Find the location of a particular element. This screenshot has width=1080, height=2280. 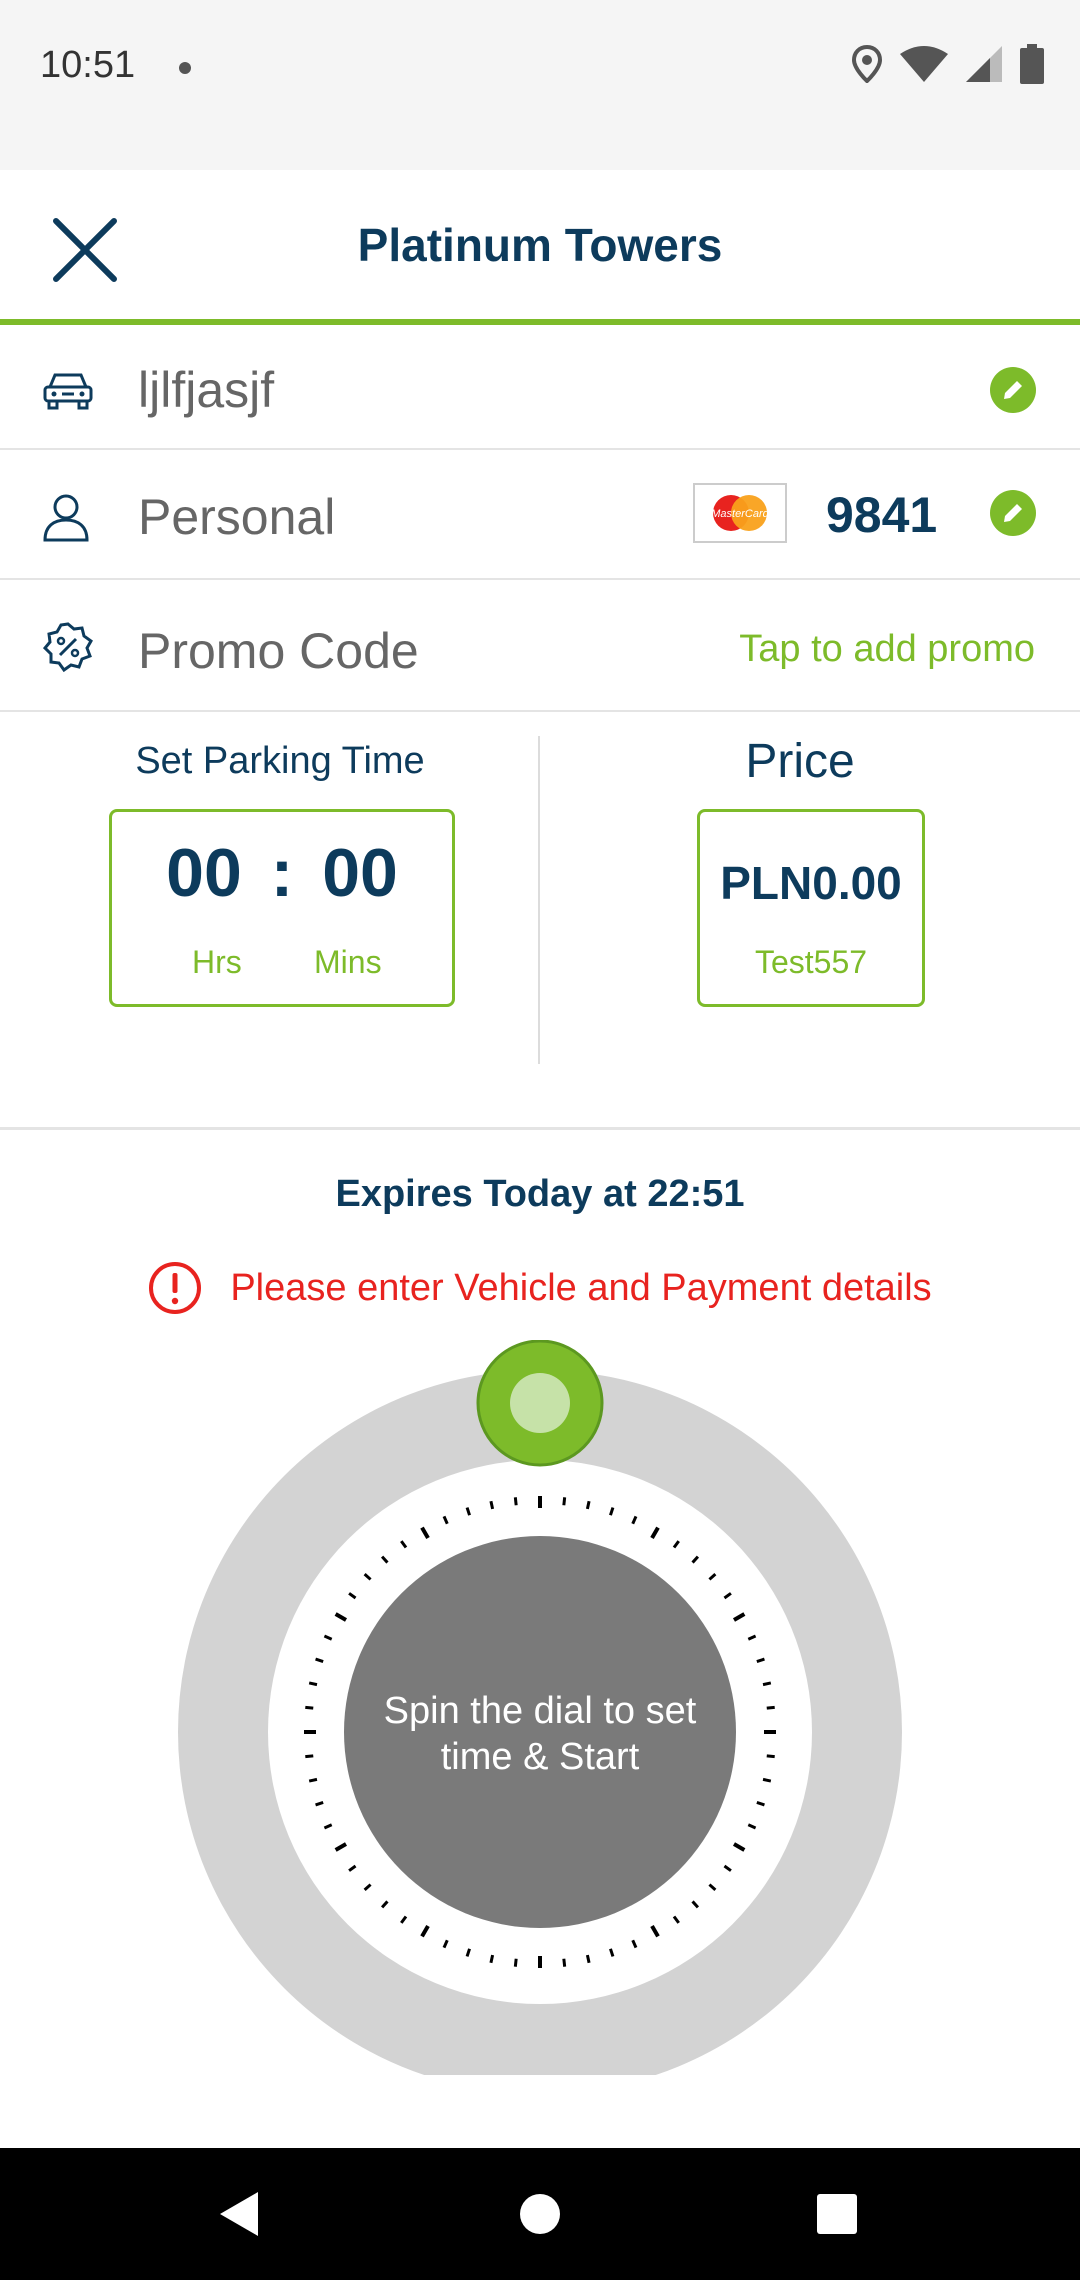

expiry-text: Expires Today at 22:51 is located at coordinates (540, 1194).